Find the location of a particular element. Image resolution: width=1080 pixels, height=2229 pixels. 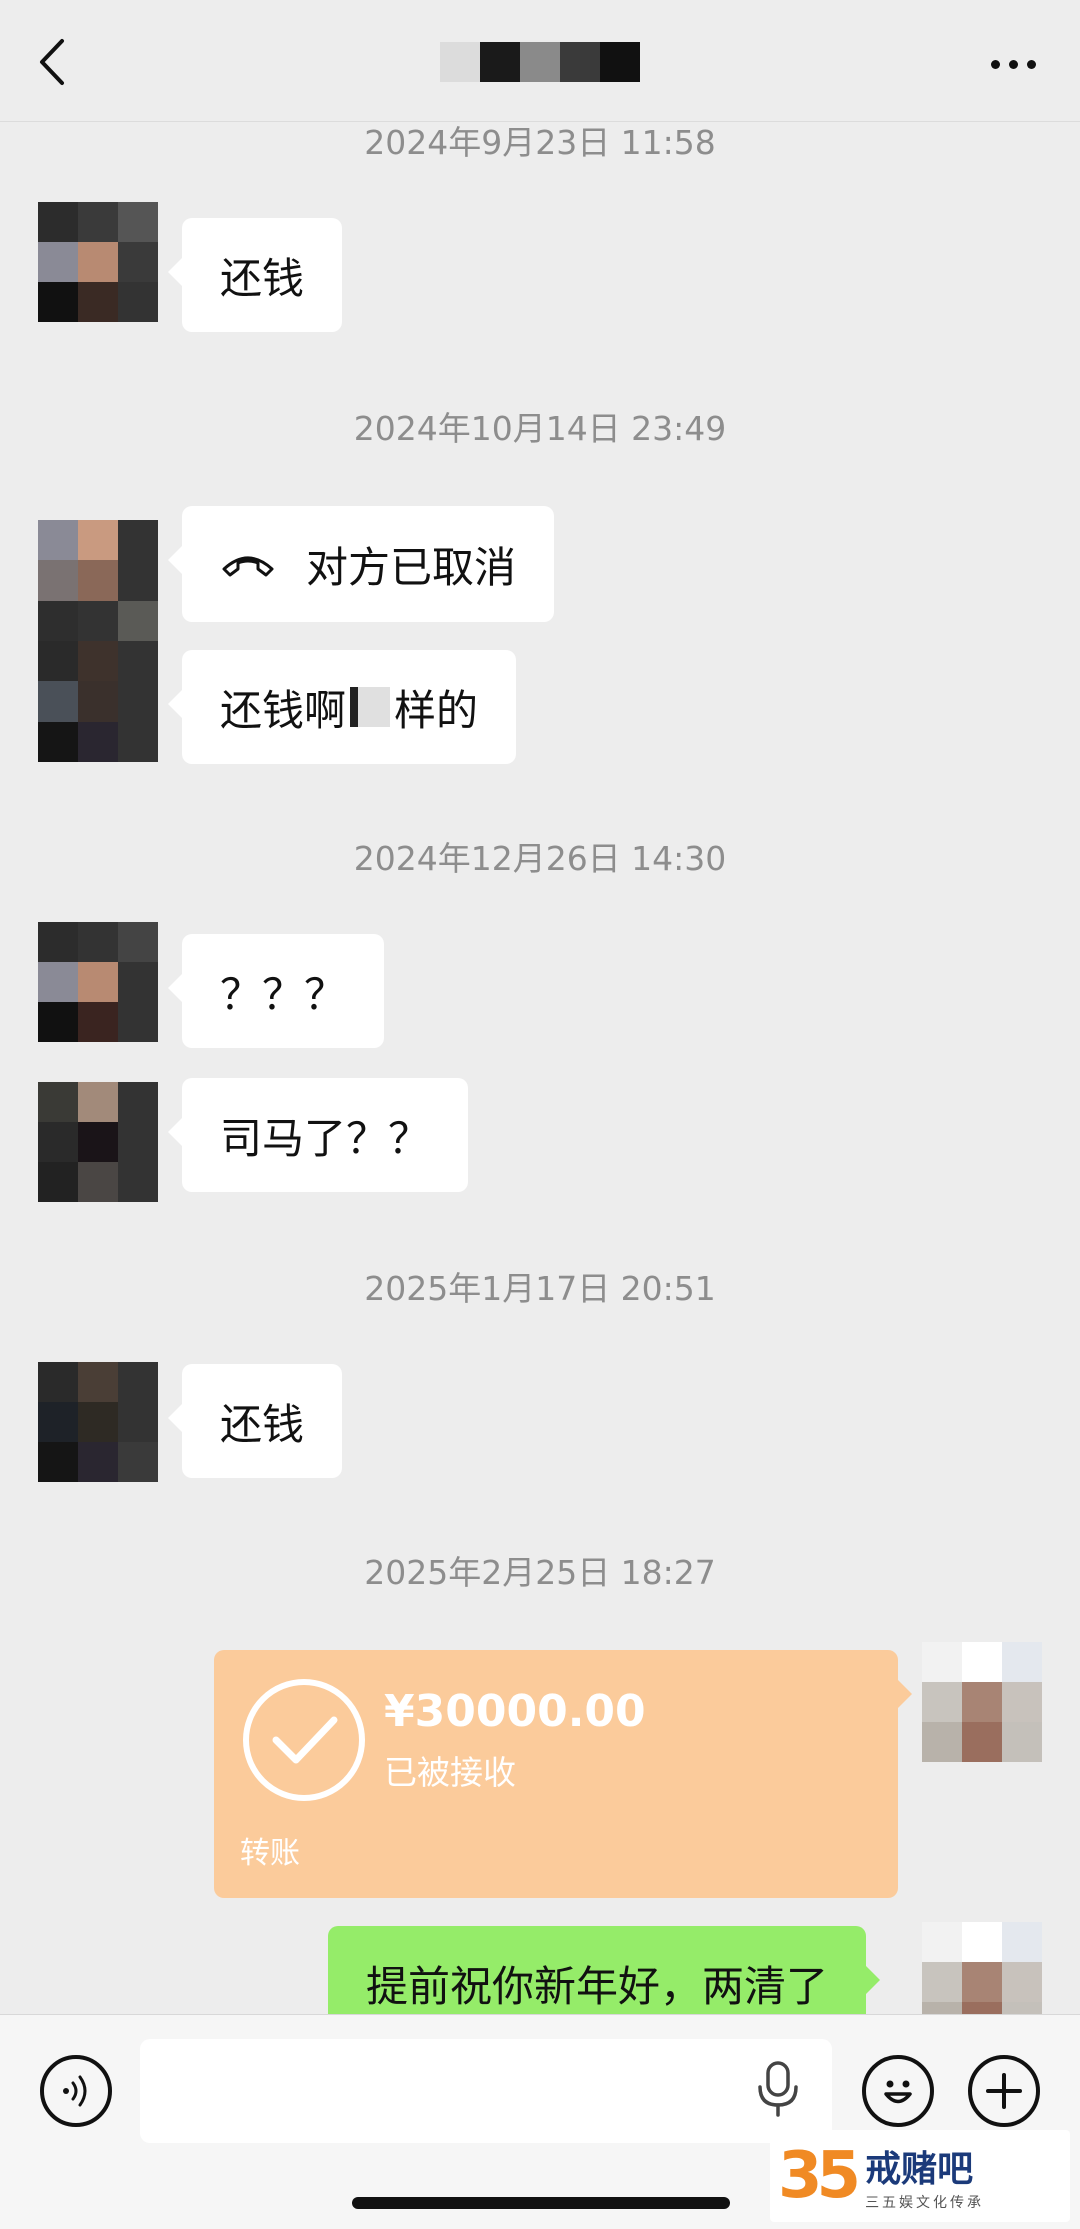

message-bubble: ？？？ is located at coordinates (276, 991).